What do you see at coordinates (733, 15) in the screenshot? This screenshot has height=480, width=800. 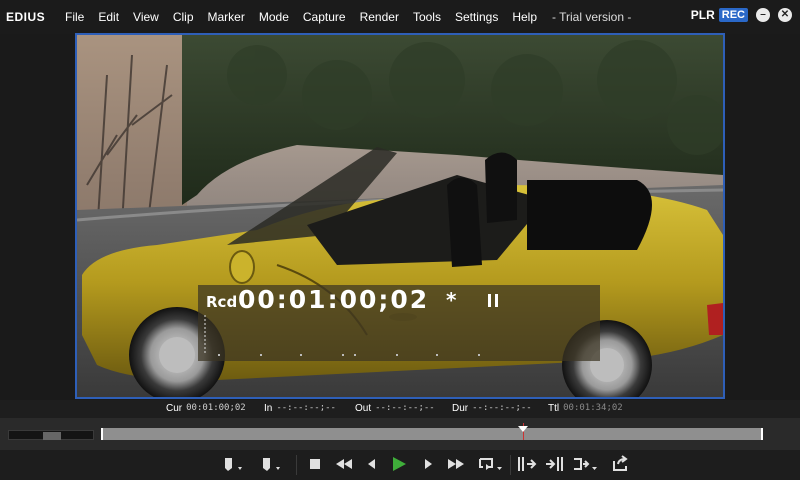 I see `rec-toggle: REC` at bounding box center [733, 15].